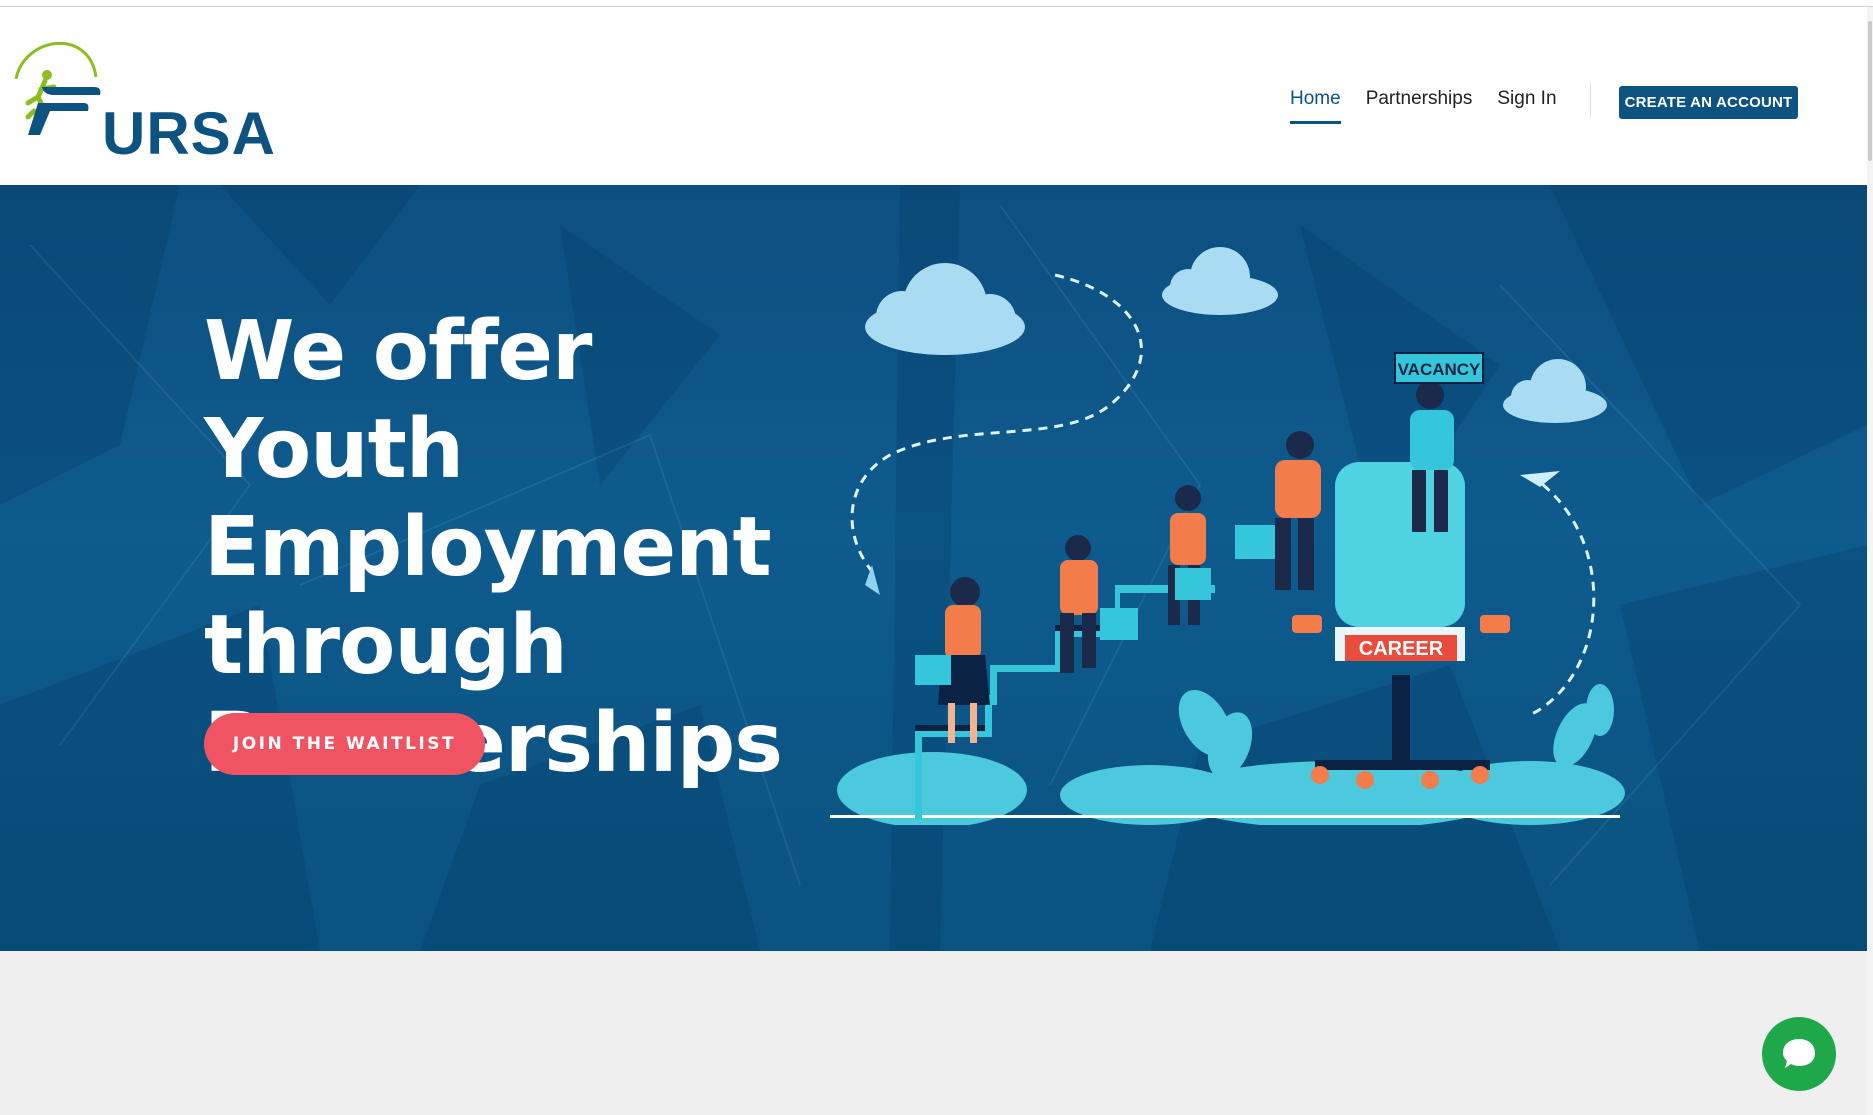 Image resolution: width=1873 pixels, height=1115 pixels. What do you see at coordinates (936, 3) in the screenshot?
I see `browser-top-edge` at bounding box center [936, 3].